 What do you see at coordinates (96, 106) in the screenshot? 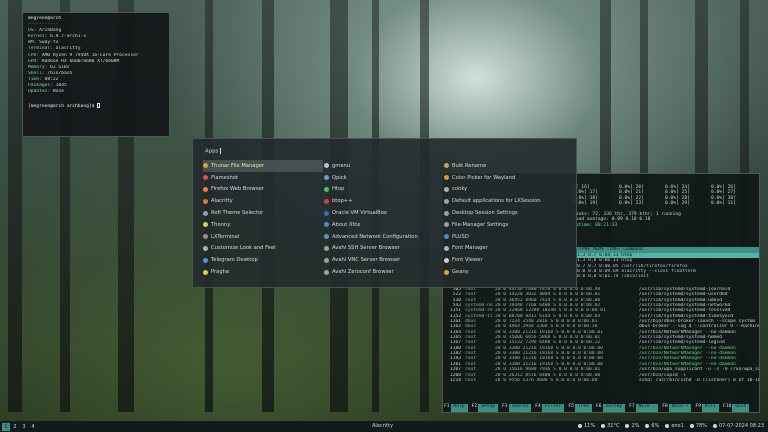
I see `terminal-prompt: [mngreen@arch archbang]$` at bounding box center [96, 106].